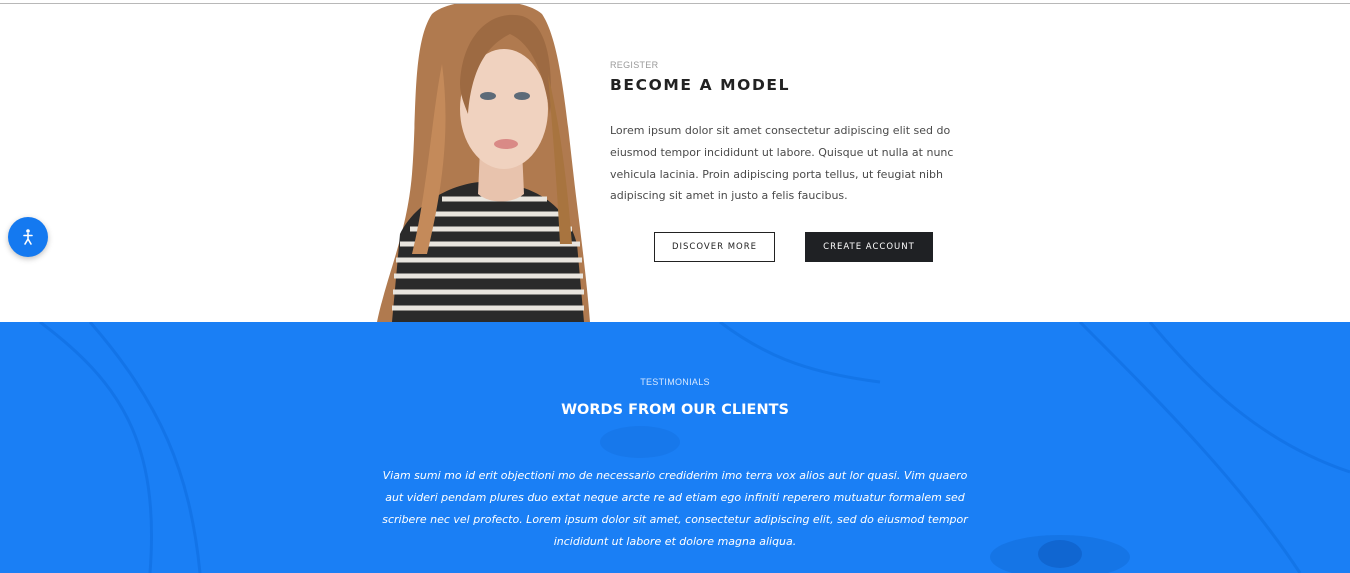  I want to click on accessibility-icon, so click(28, 237).